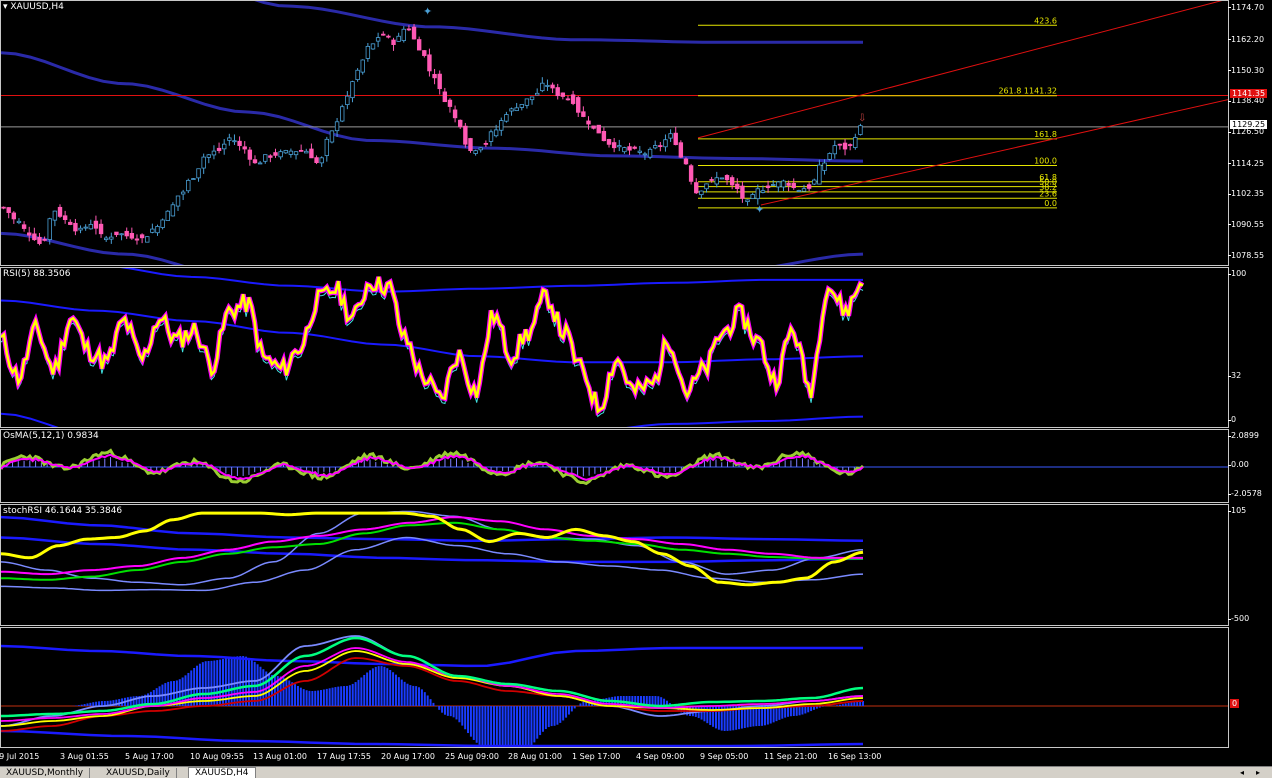  Describe the element at coordinates (1242, 772) in the screenshot. I see `scroll-right-icon: ◂` at that location.